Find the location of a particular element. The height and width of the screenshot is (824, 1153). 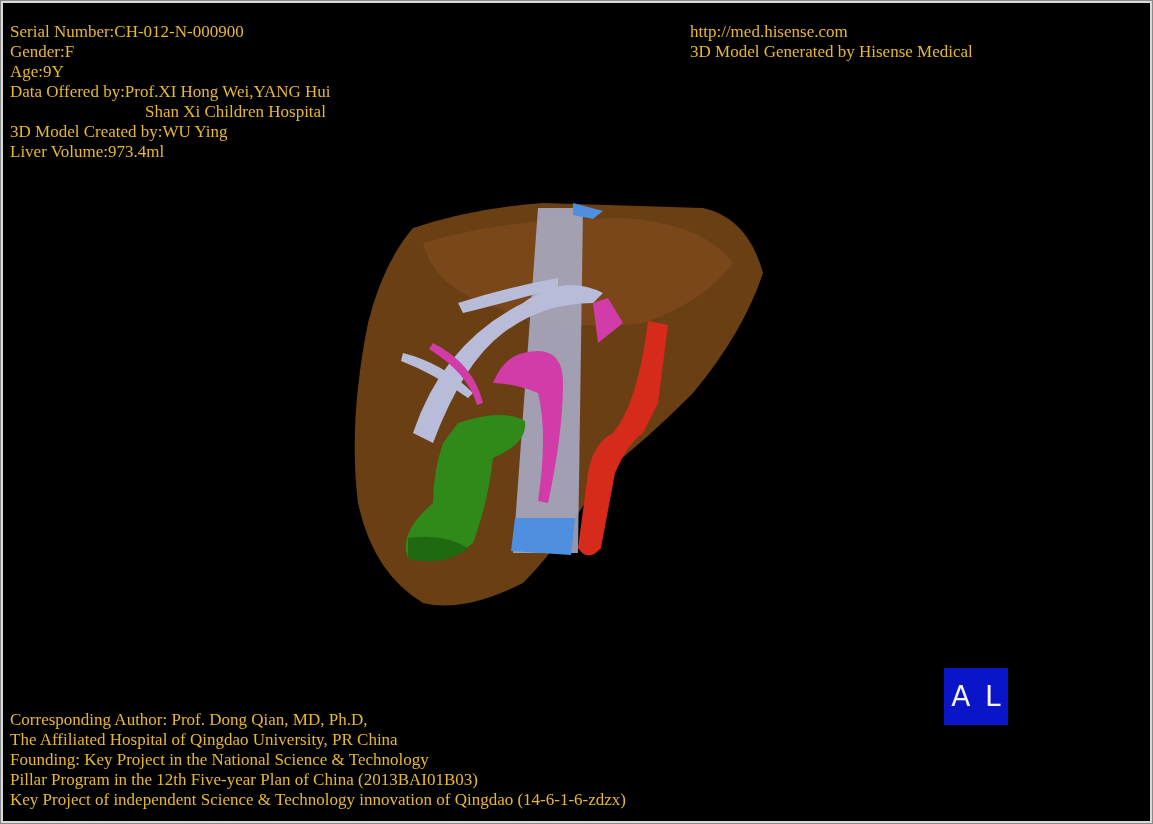

orientation-cube: A L is located at coordinates (976, 696).